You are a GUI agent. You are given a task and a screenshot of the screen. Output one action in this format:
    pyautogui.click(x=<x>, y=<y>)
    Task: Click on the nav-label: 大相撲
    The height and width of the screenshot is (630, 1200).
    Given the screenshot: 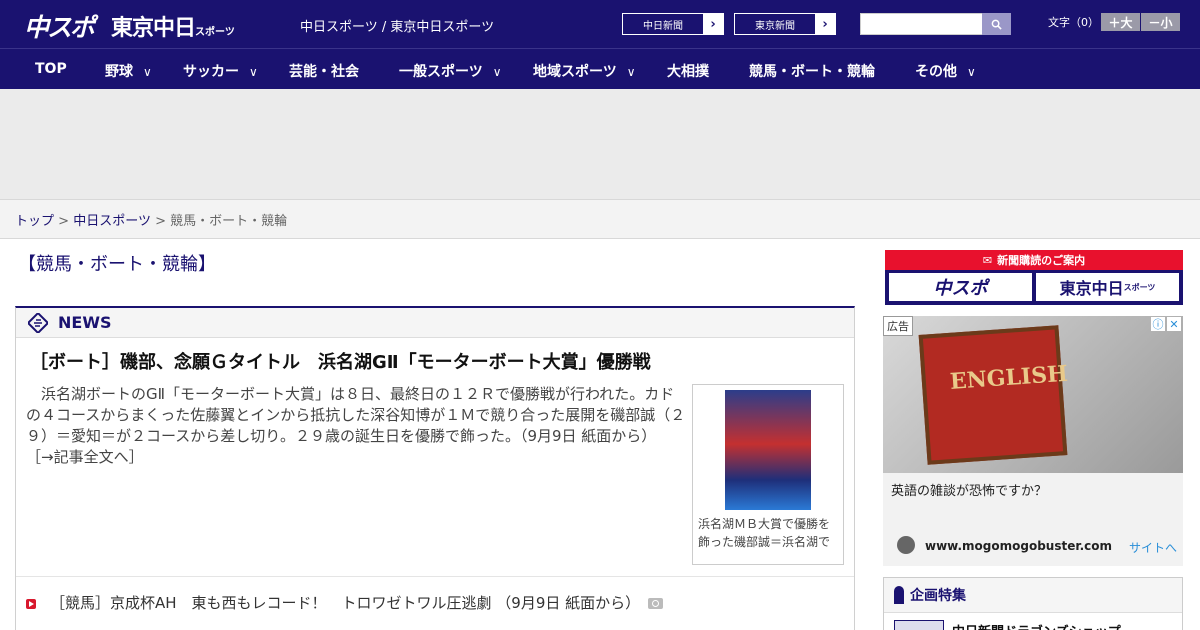 What is the action you would take?
    pyautogui.click(x=688, y=72)
    